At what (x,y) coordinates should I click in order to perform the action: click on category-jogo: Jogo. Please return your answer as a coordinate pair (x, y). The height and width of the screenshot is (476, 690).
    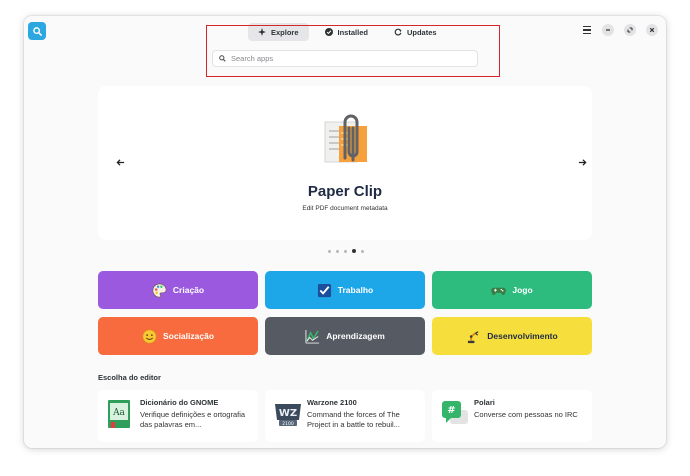
    Looking at the image, I should click on (512, 290).